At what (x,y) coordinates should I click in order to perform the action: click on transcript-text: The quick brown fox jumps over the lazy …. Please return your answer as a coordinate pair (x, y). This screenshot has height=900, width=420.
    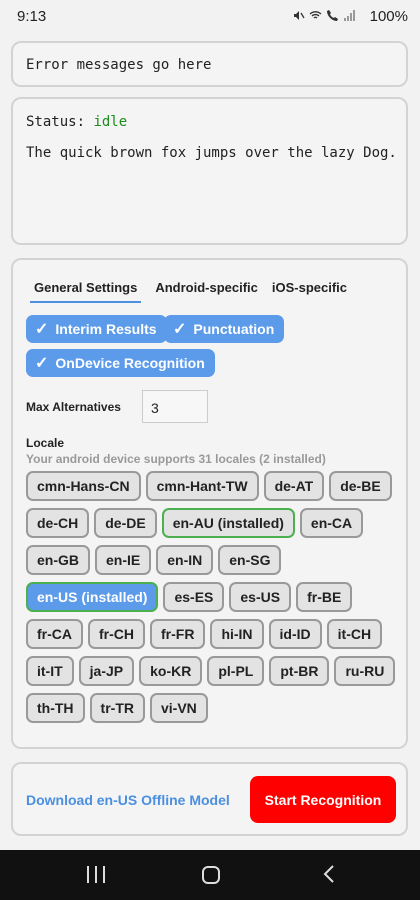
    Looking at the image, I should click on (211, 153).